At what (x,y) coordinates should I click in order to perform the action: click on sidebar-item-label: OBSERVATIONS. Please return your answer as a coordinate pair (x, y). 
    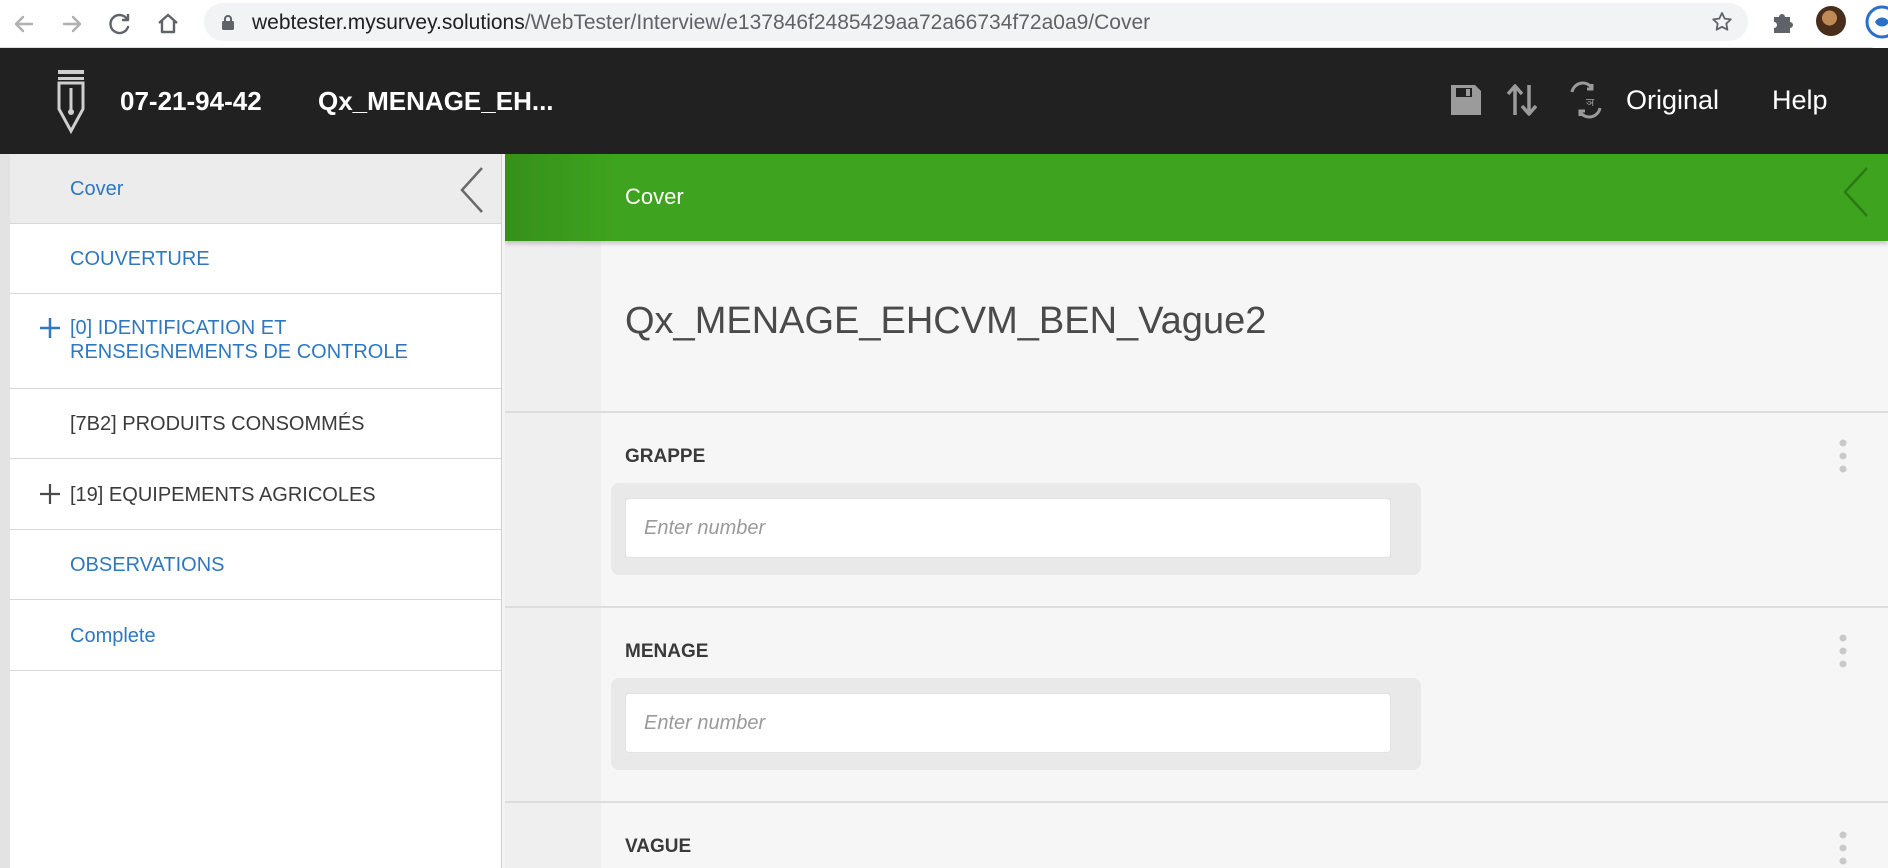
    Looking at the image, I should click on (147, 565).